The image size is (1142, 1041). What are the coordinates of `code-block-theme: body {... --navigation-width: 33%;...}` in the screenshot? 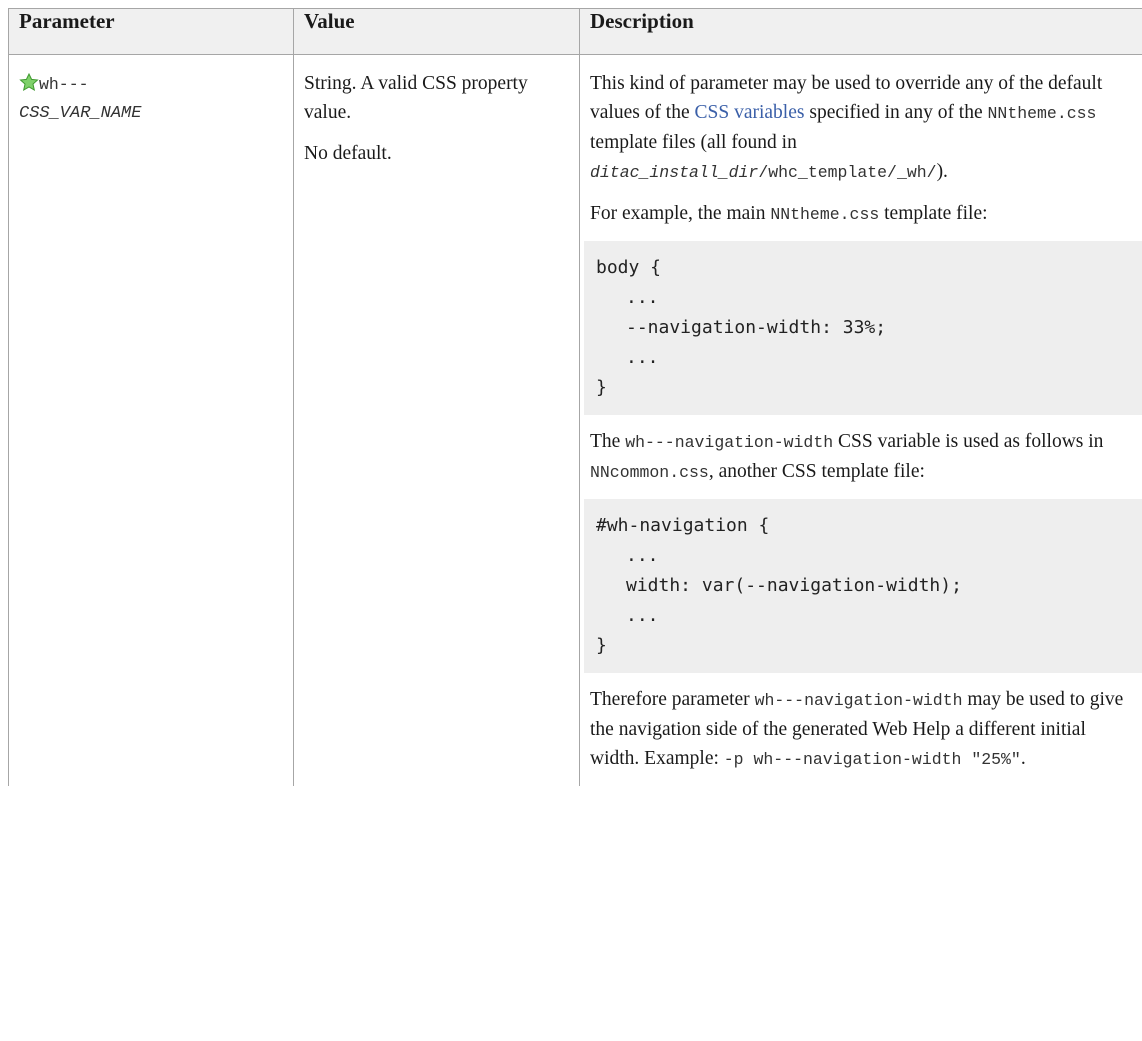 It's located at (863, 328).